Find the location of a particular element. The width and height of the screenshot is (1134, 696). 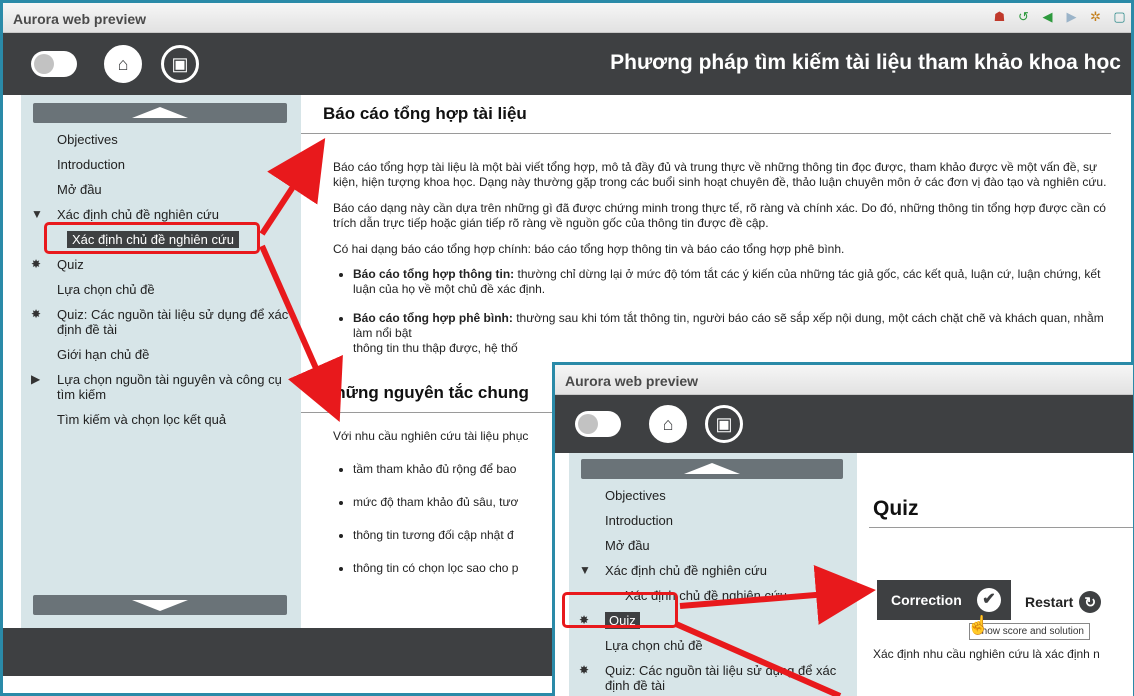

app-header-2: ⌂ ▣ is located at coordinates (844, 424).